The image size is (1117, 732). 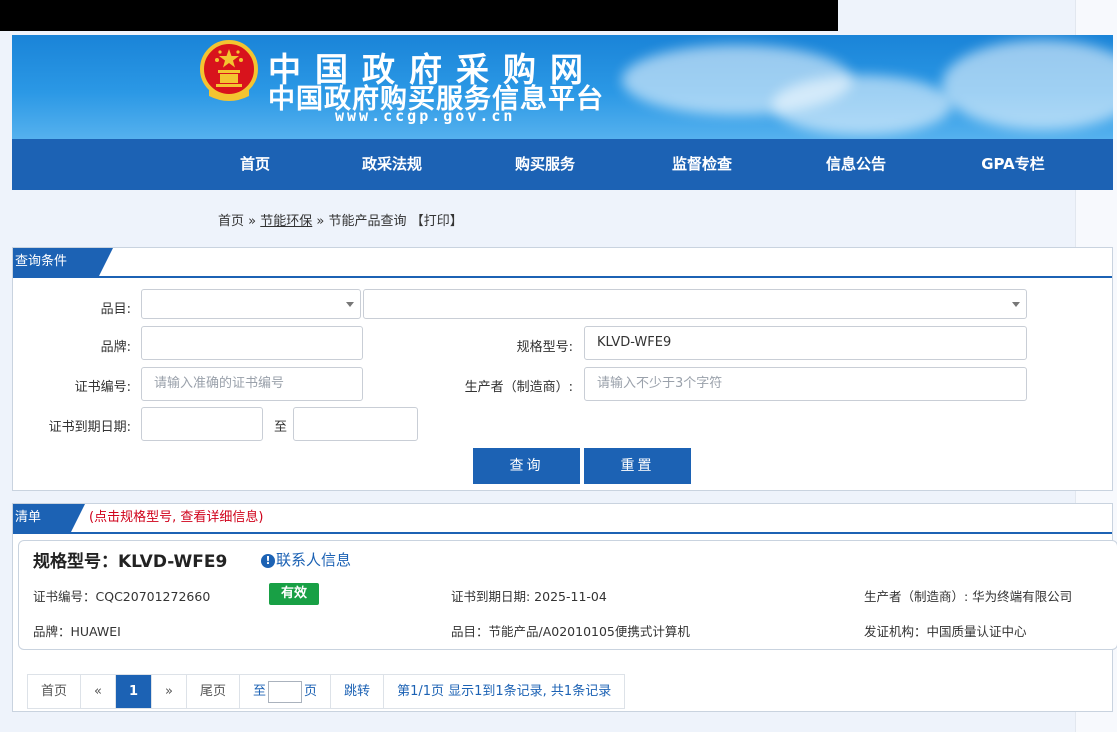 I want to click on expiry-to-input, so click(x=355, y=424).